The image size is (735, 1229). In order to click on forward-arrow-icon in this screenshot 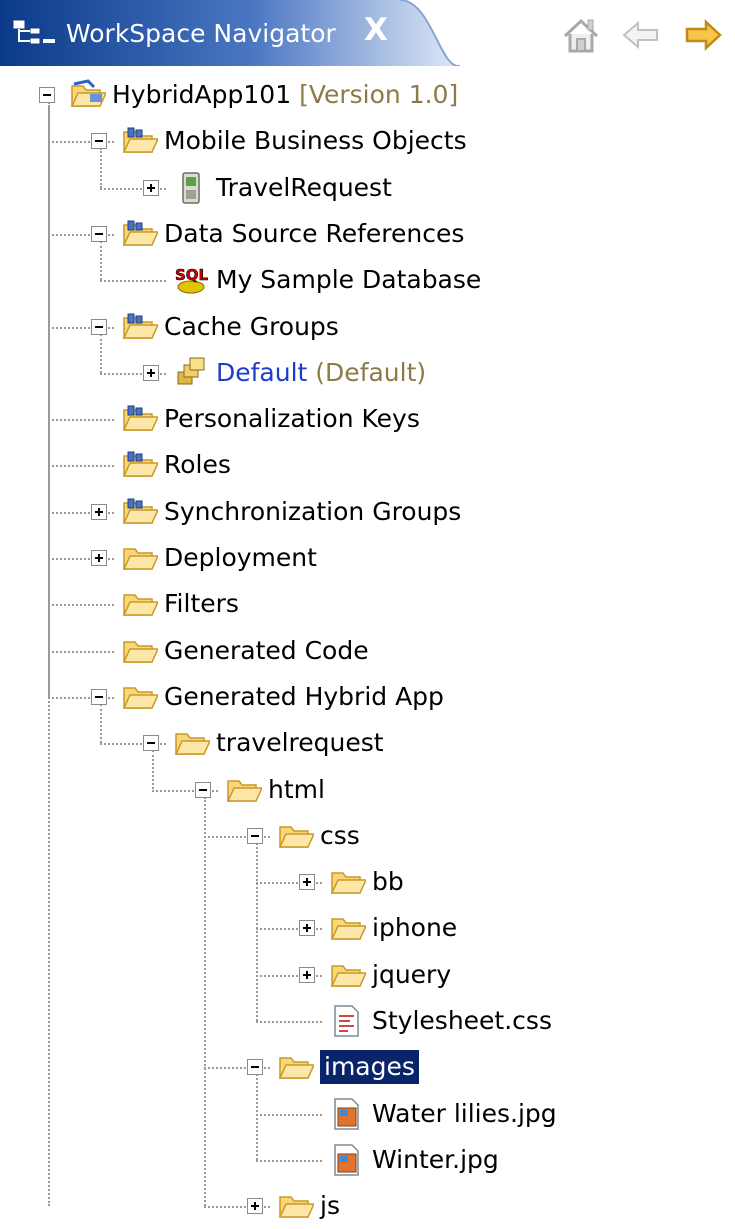, I will do `click(703, 35)`.